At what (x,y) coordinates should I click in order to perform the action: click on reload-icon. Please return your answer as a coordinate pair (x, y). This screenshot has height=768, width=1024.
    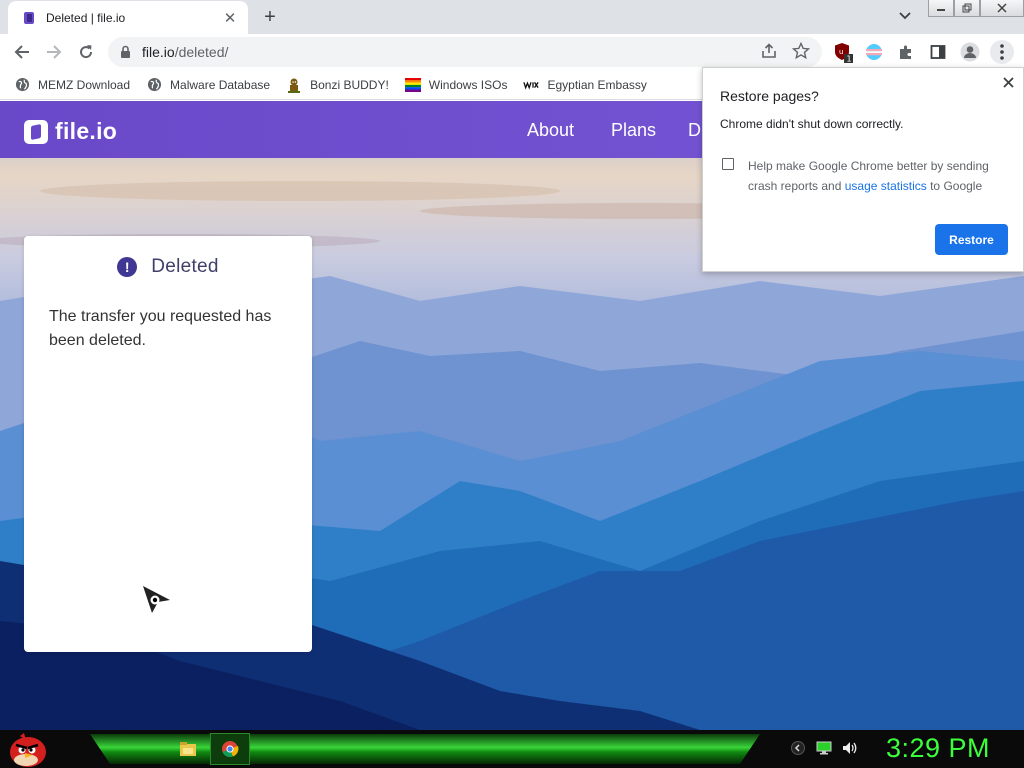
    Looking at the image, I should click on (86, 52).